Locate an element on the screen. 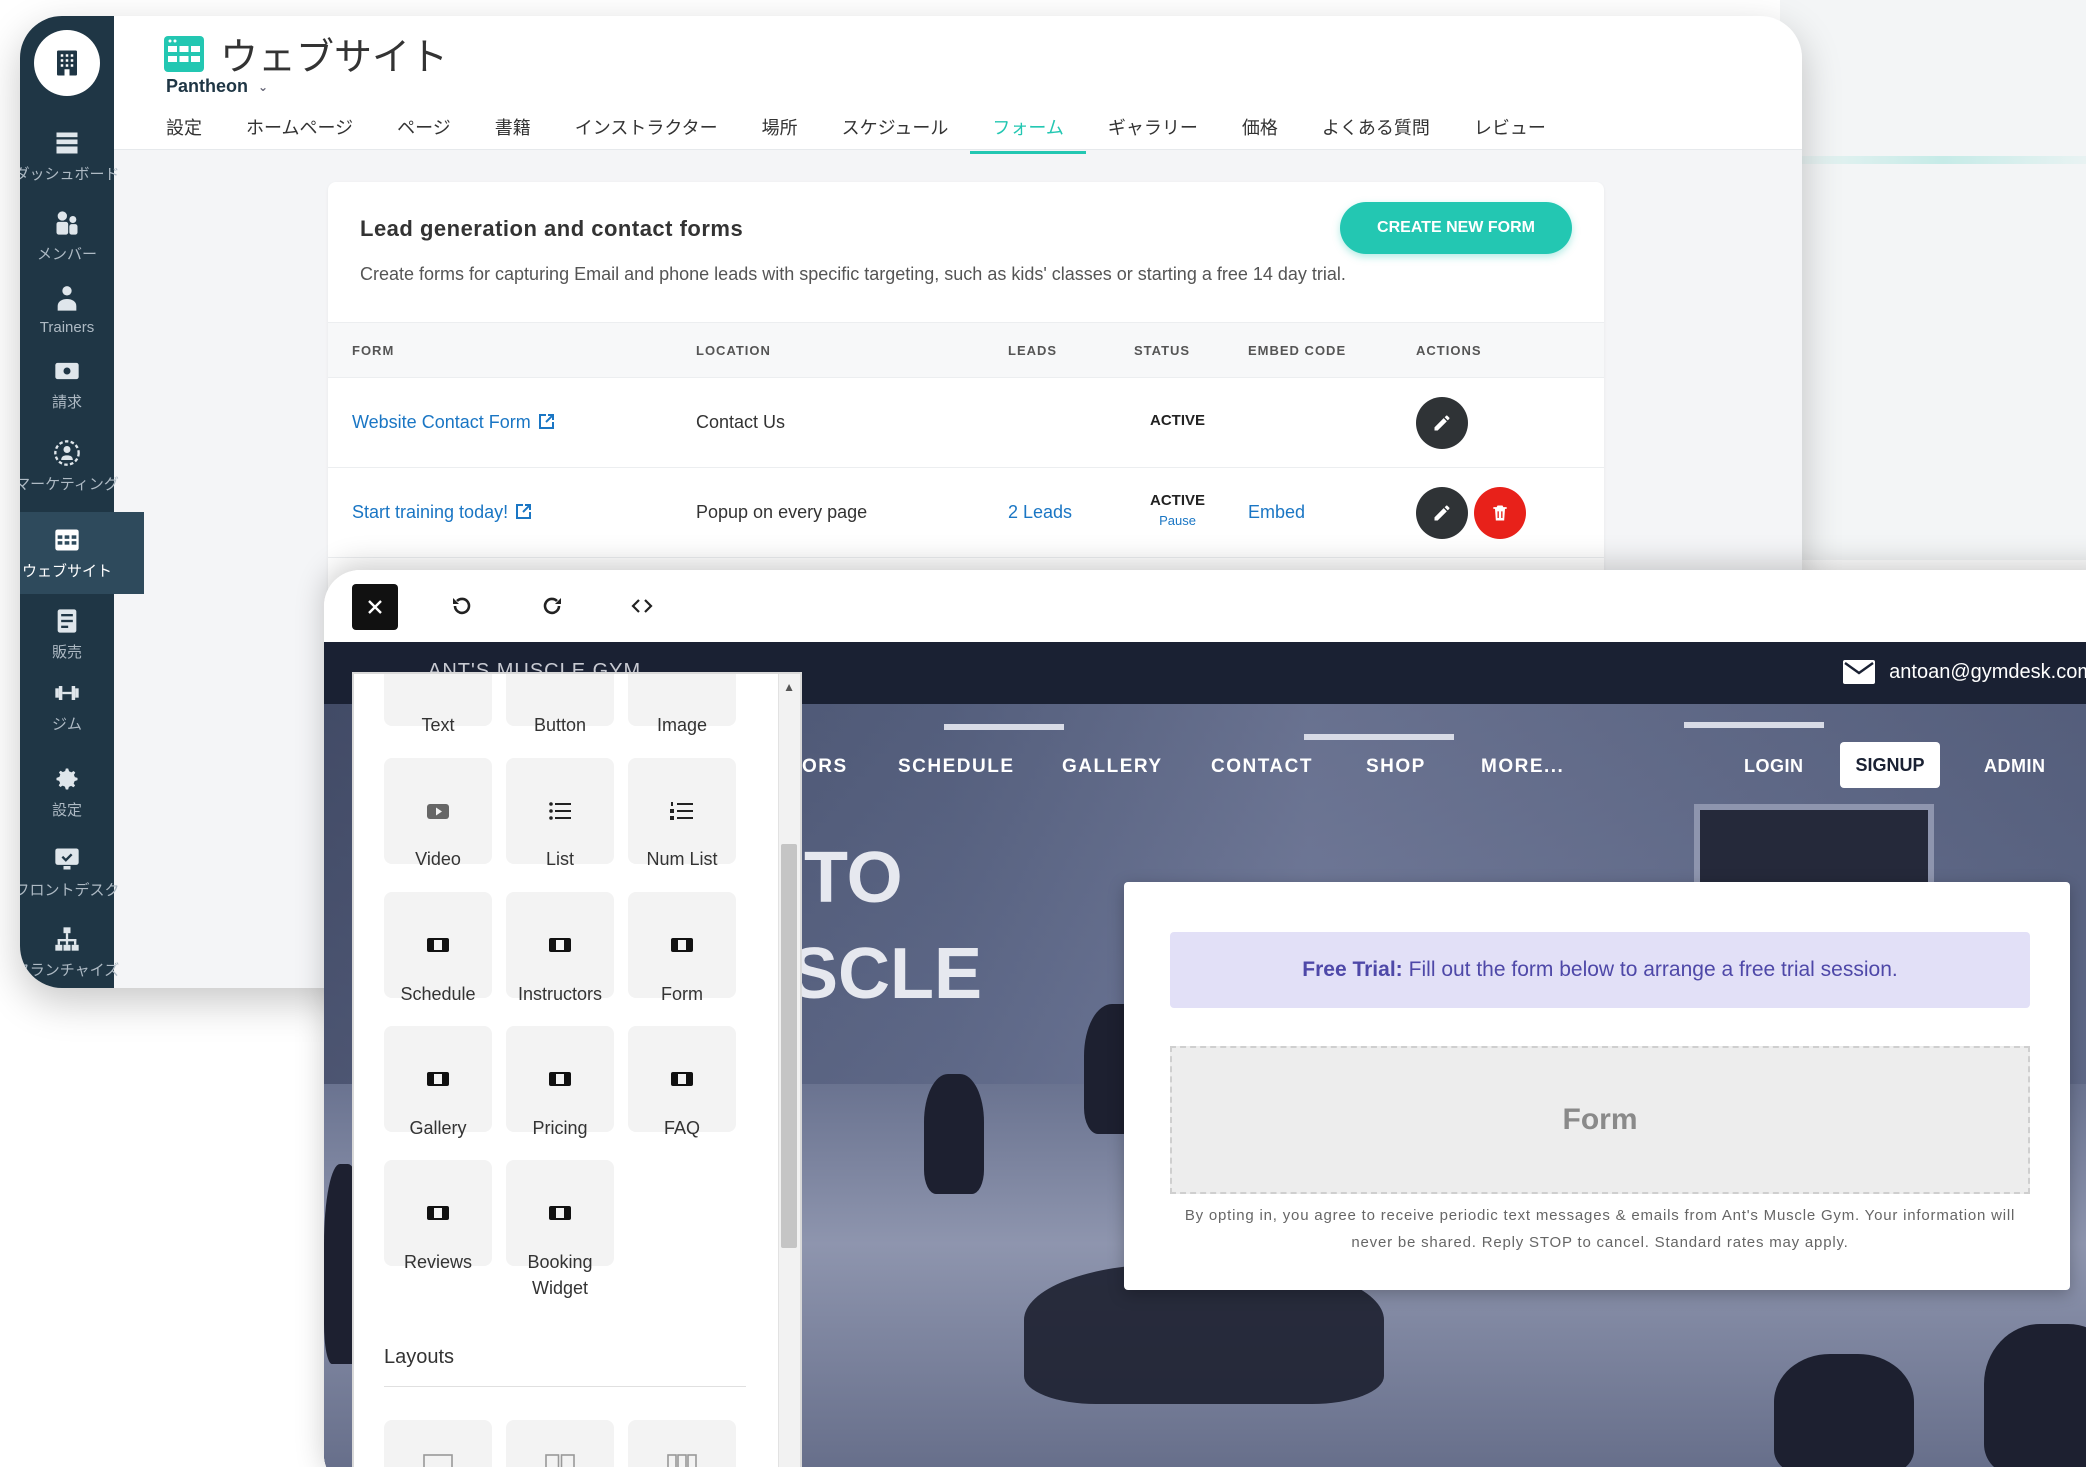  marketing-icon is located at coordinates (67, 452).